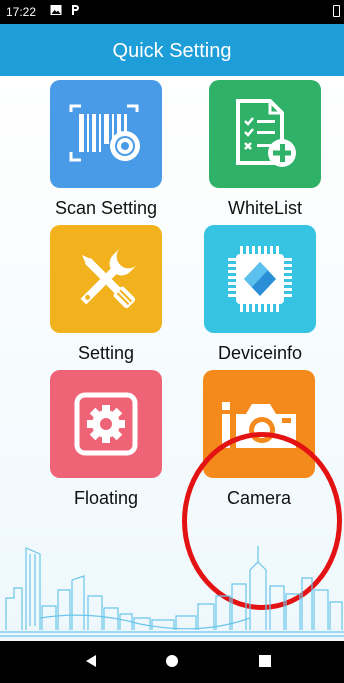  I want to click on tile-setting: Setting, so click(106, 294).